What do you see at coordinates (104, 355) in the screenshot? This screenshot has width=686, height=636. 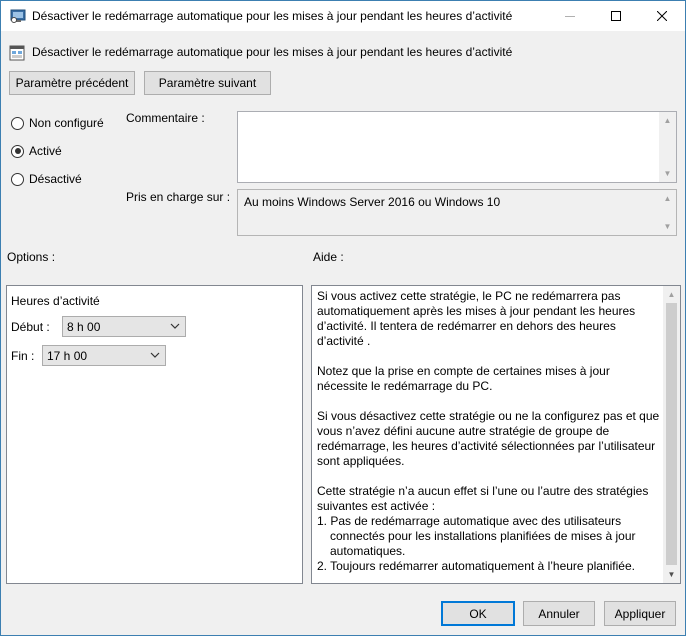 I see `end-time-select: 17 h 00` at bounding box center [104, 355].